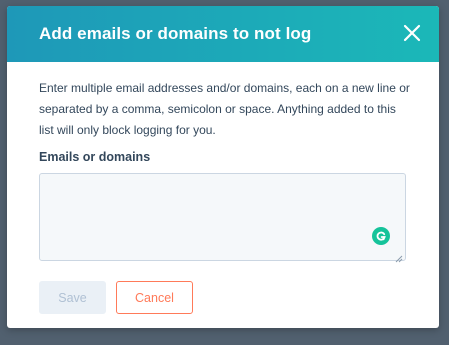  Describe the element at coordinates (399, 256) in the screenshot. I see `resize-handle-icon` at that location.